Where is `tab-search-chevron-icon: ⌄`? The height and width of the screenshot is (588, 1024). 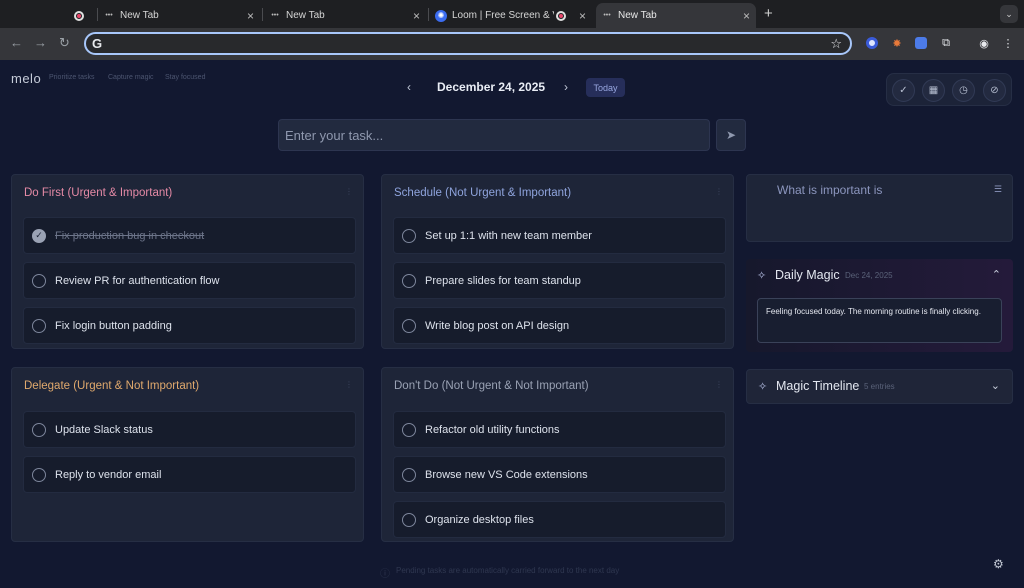 tab-search-chevron-icon: ⌄ is located at coordinates (1009, 14).